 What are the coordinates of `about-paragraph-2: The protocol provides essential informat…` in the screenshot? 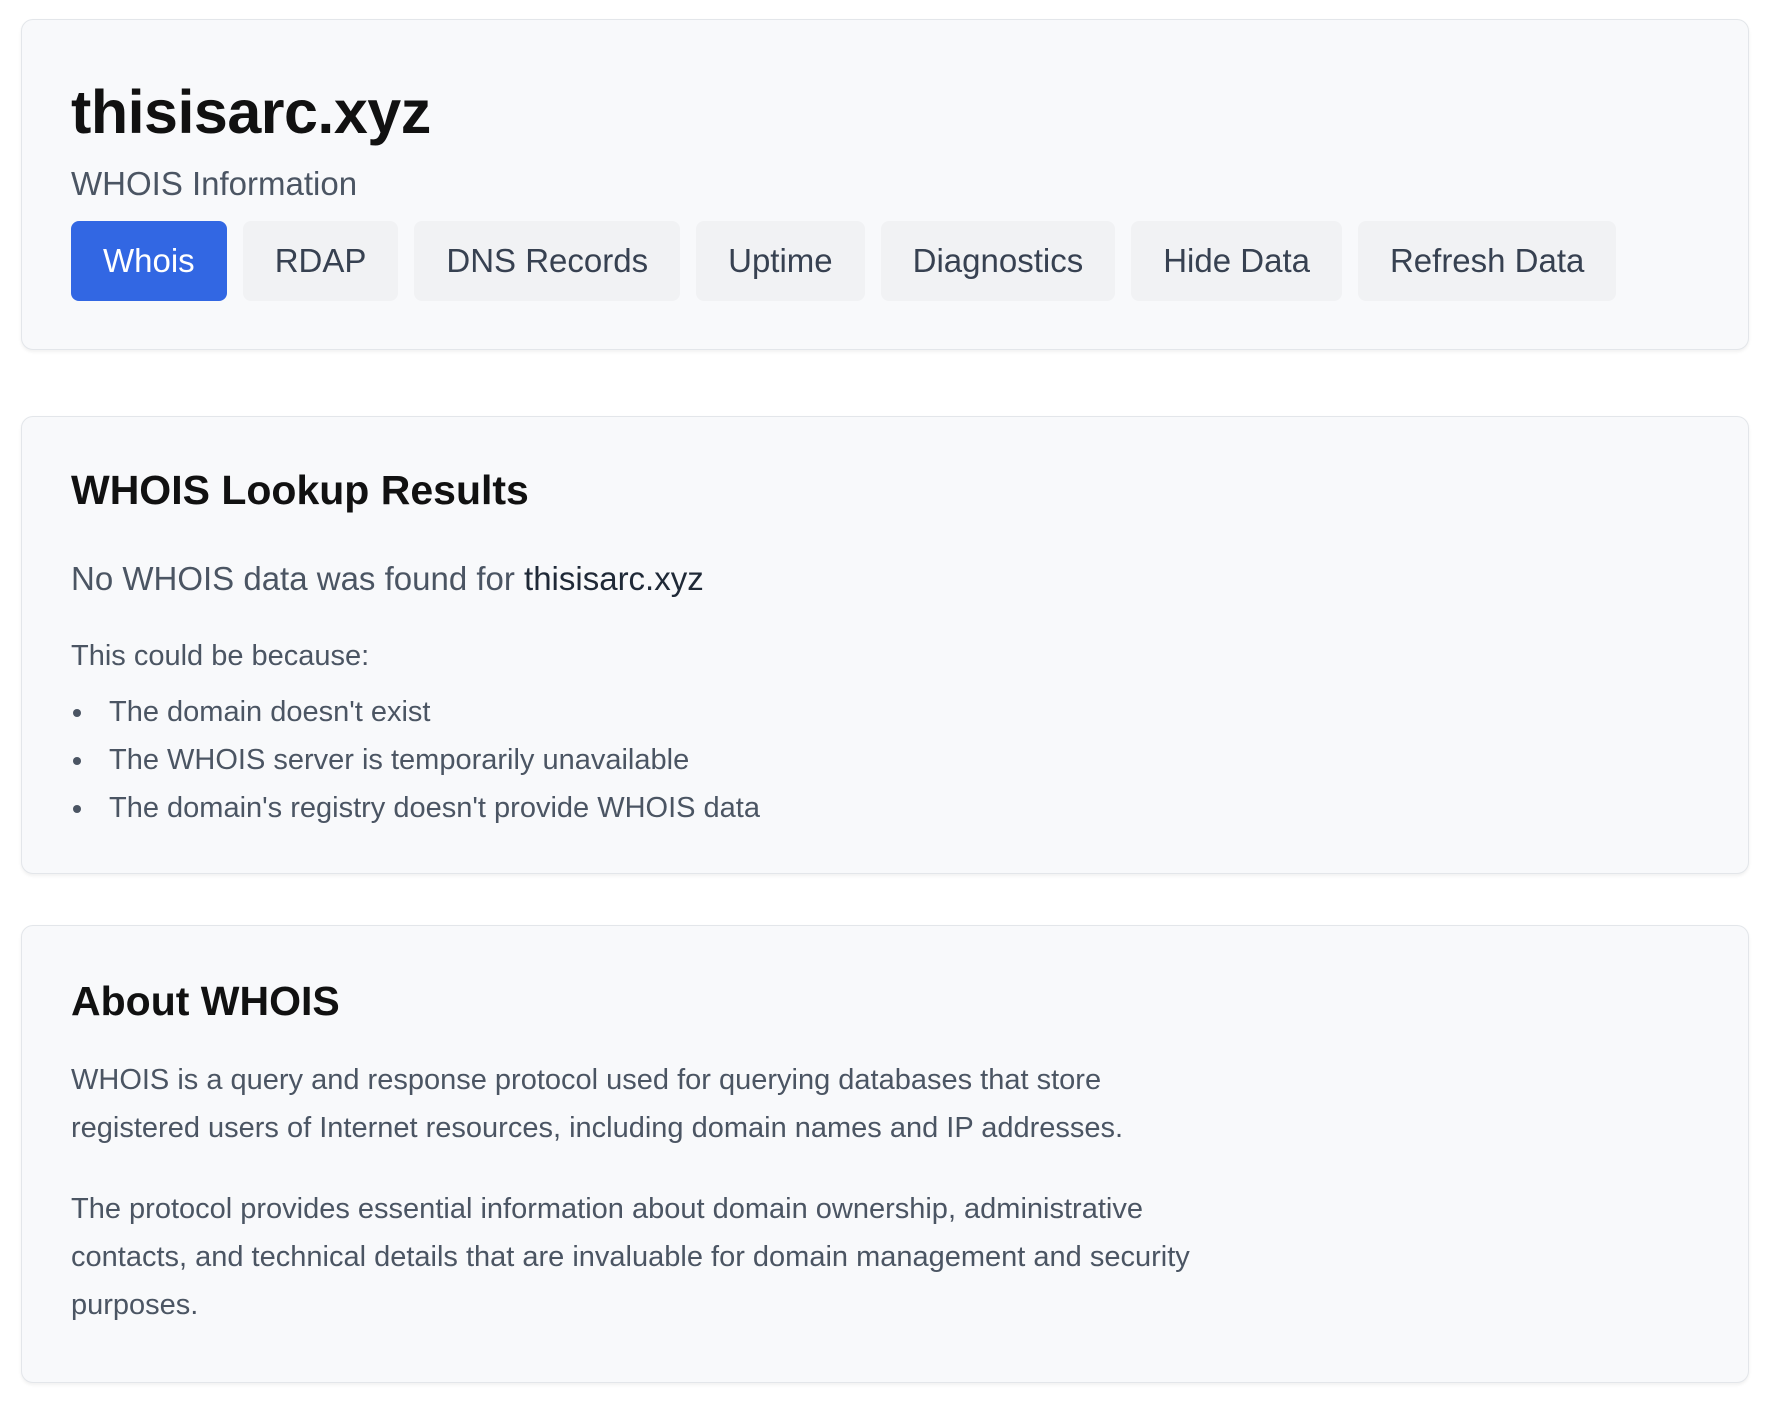 It's located at (630, 1257).